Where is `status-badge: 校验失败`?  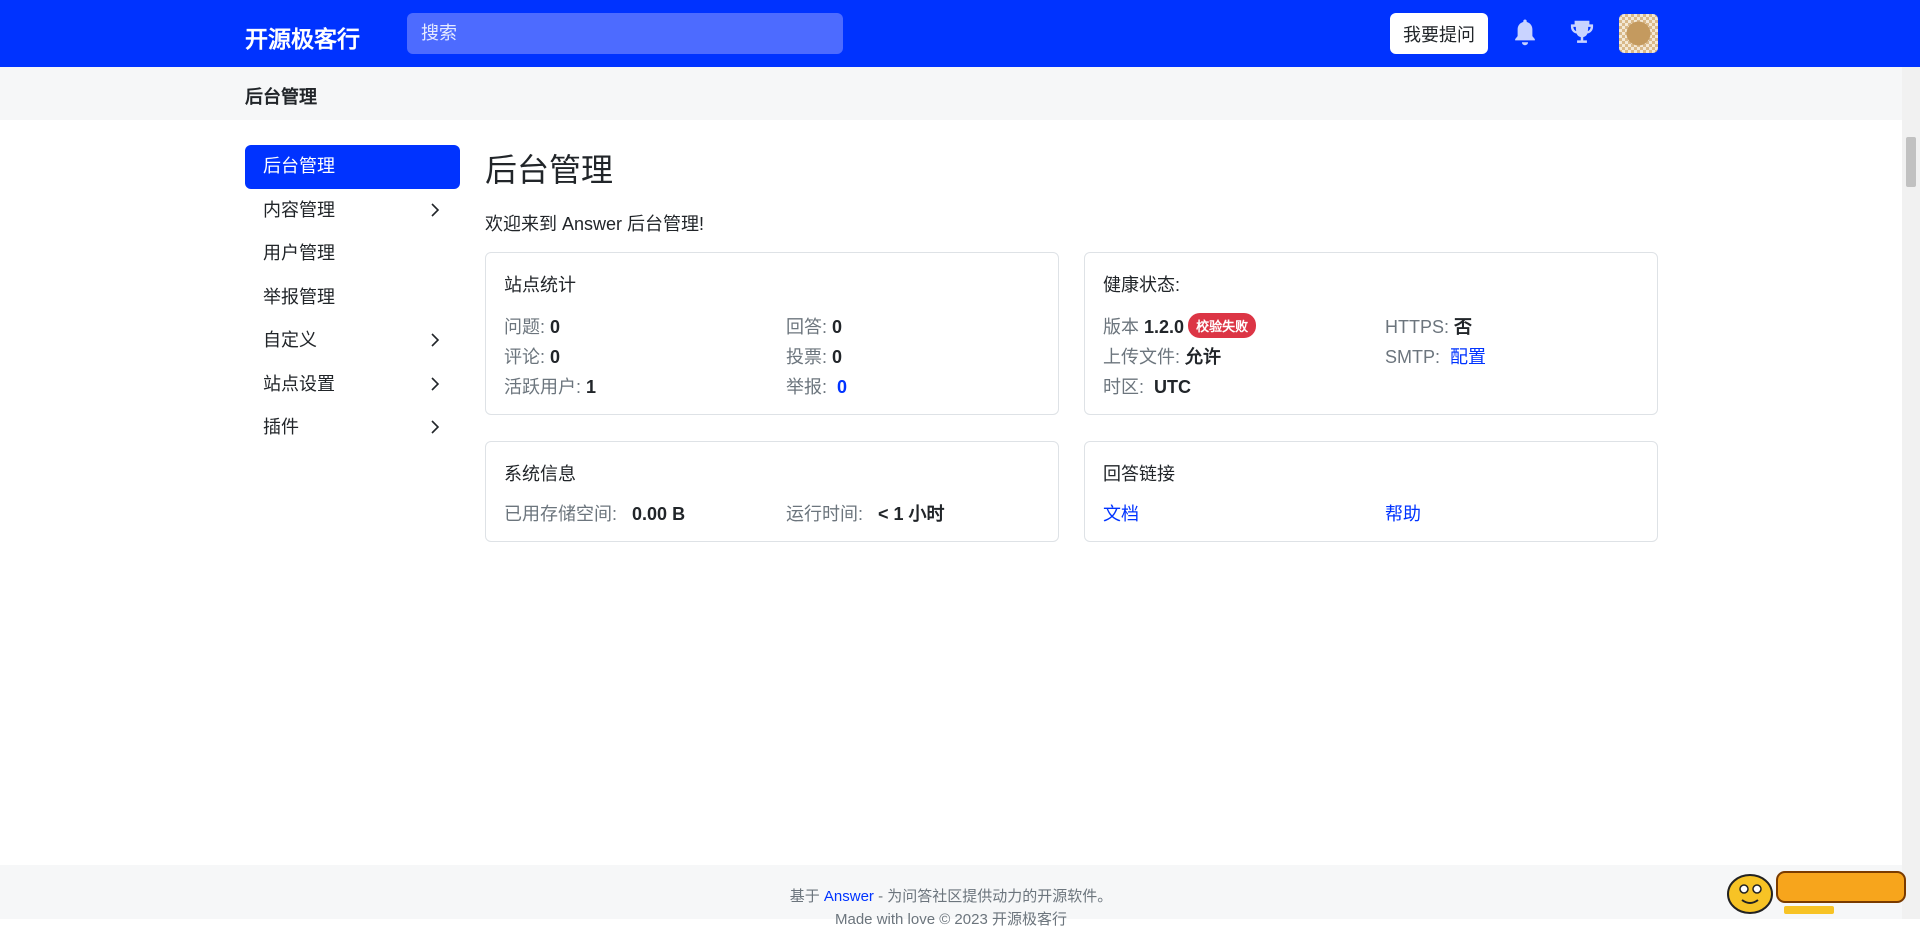 status-badge: 校验失败 is located at coordinates (1222, 325).